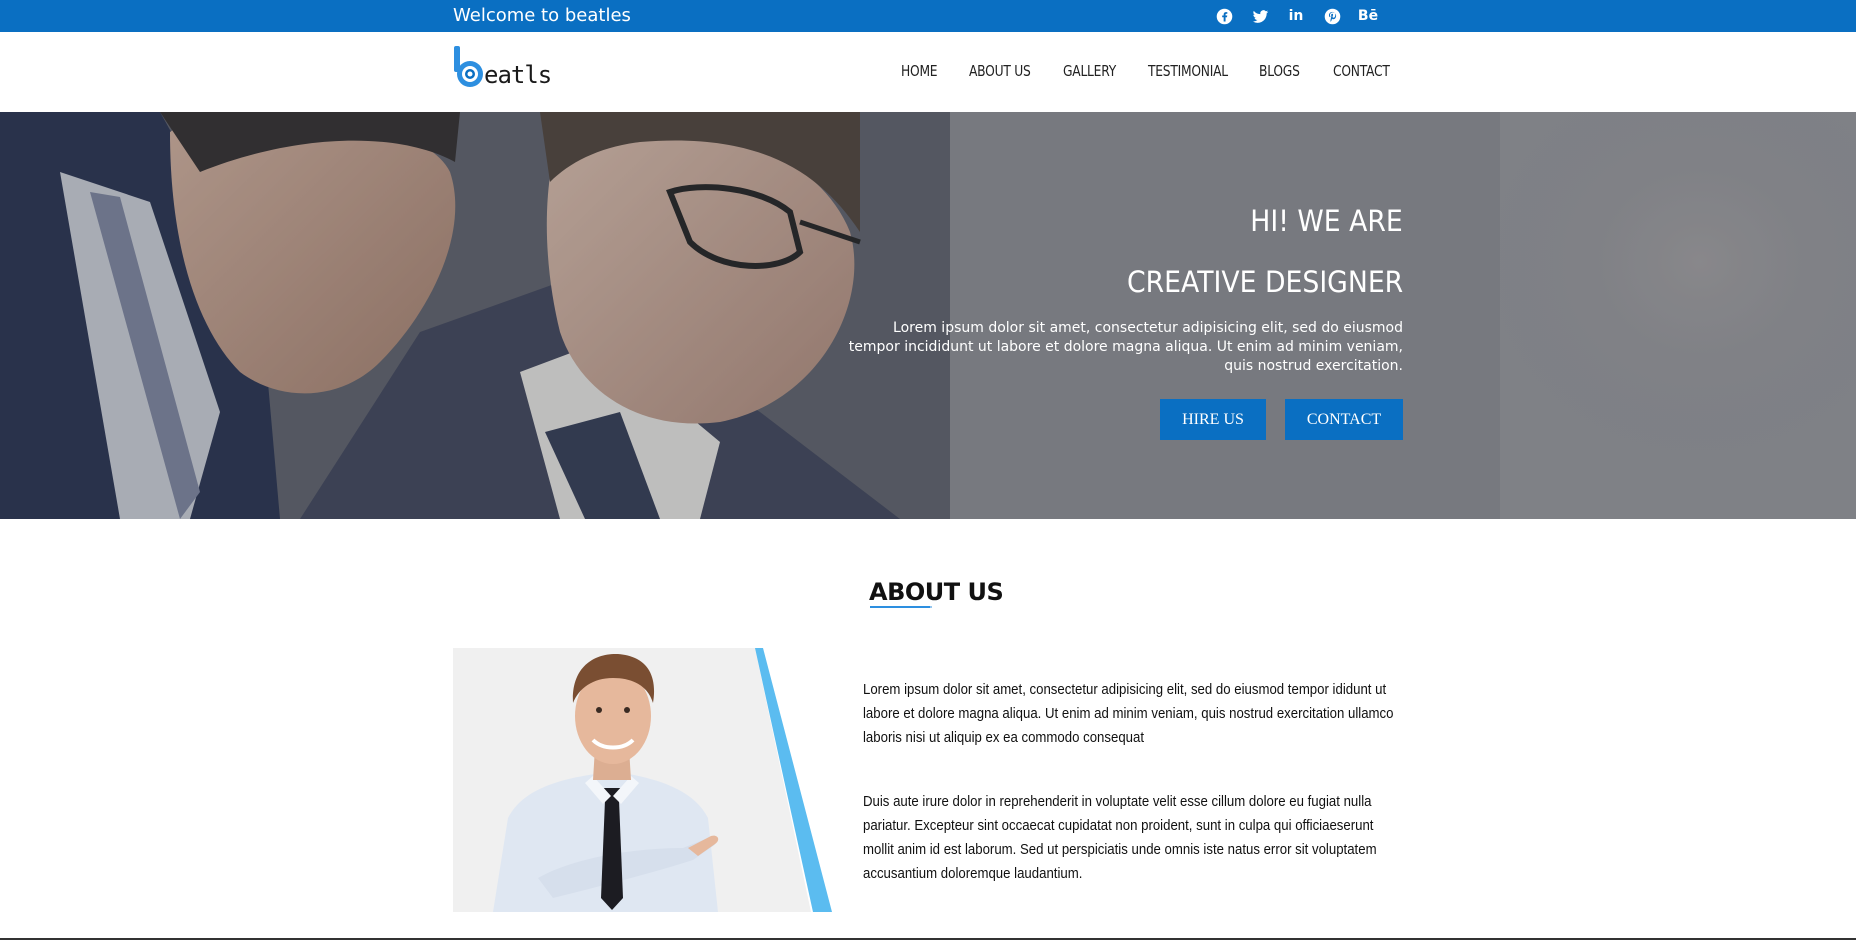  I want to click on nav-gallery: GALLERY, so click(1089, 71).